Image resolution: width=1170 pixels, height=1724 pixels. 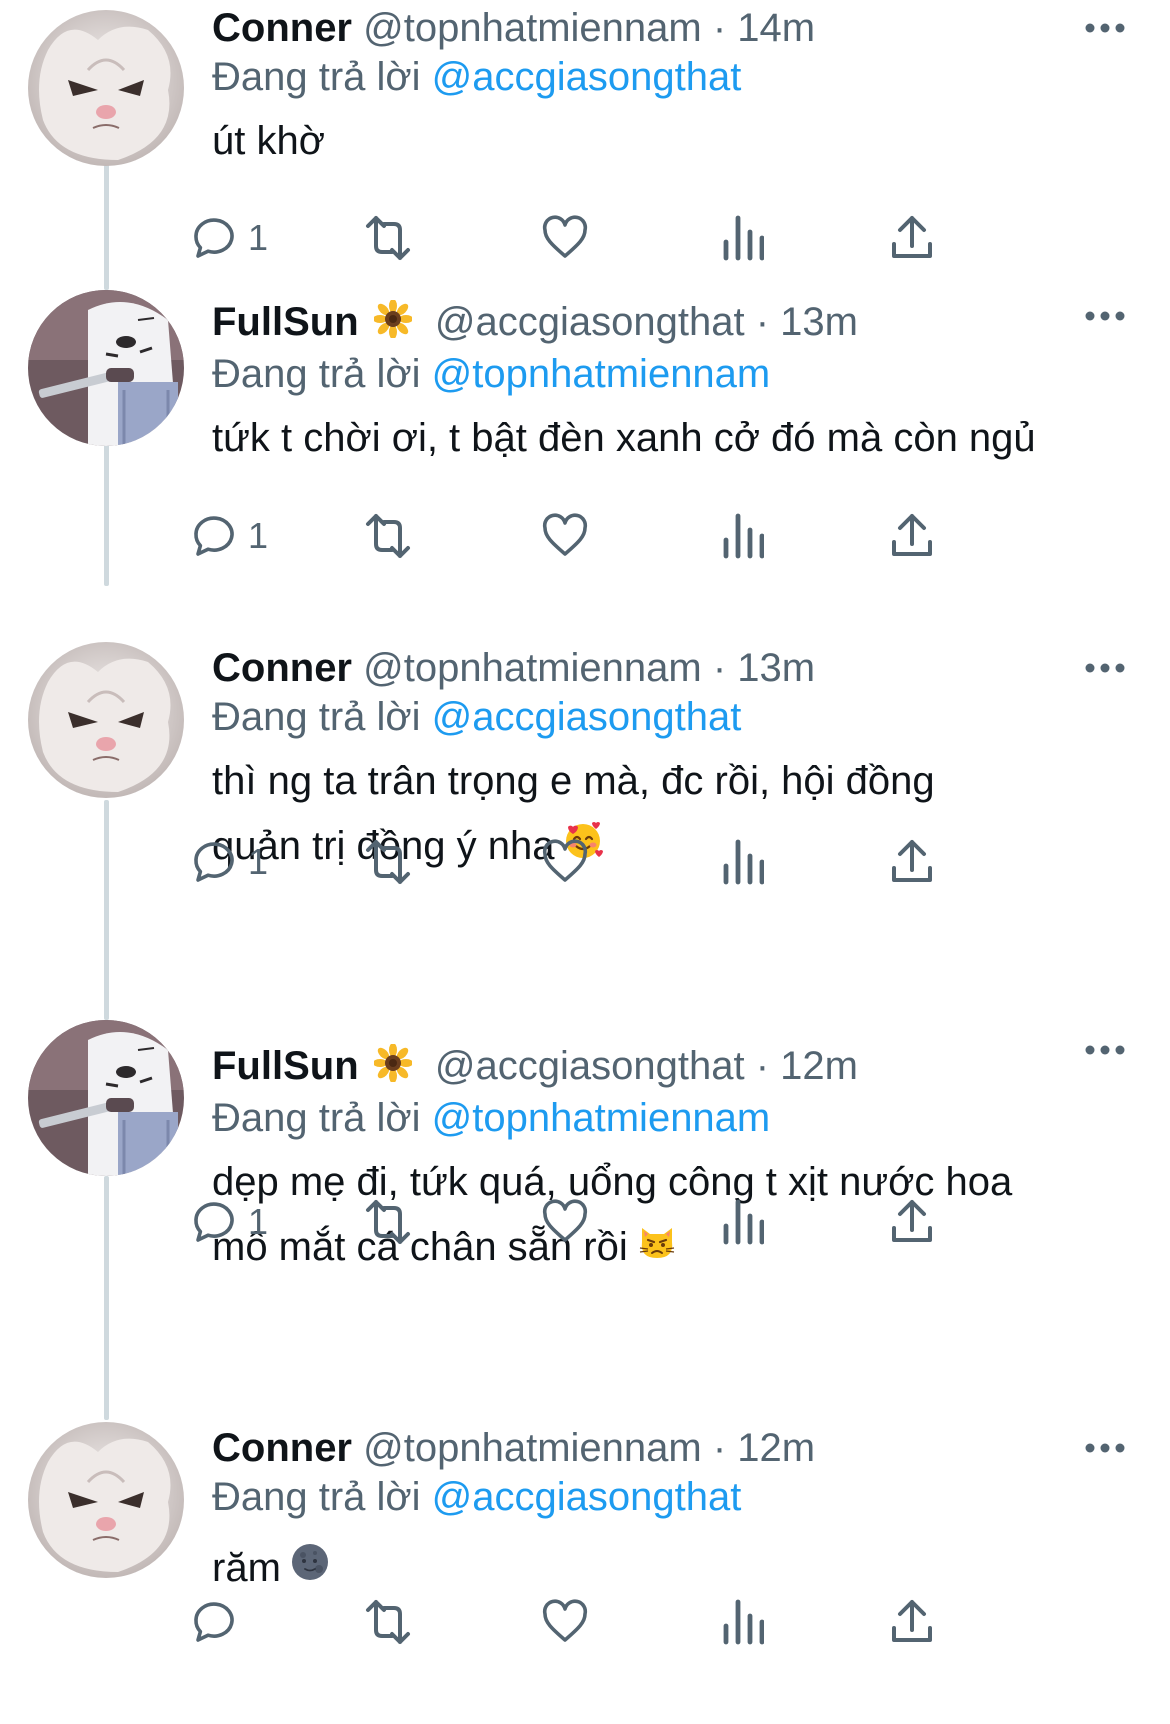 I want to click on replying-to: Đang trả lời @accgiasongthat, so click(x=671, y=77).